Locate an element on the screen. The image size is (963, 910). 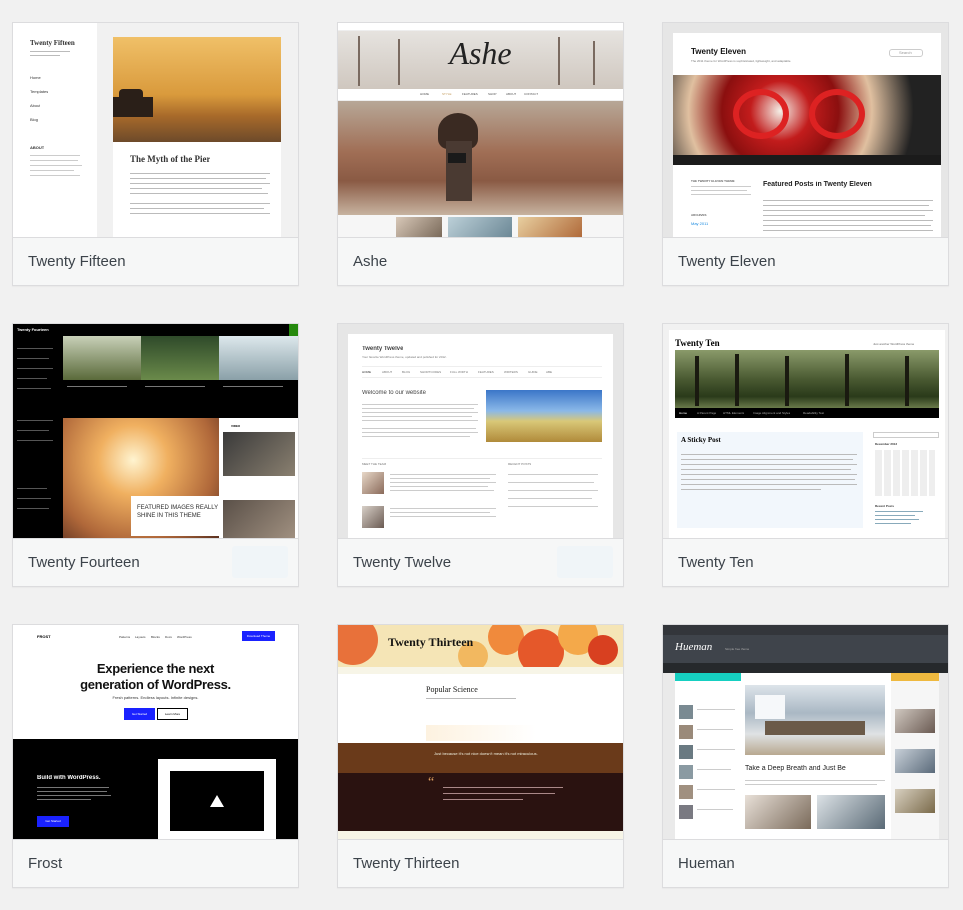
theme-name: Frost is located at coordinates (155, 863).